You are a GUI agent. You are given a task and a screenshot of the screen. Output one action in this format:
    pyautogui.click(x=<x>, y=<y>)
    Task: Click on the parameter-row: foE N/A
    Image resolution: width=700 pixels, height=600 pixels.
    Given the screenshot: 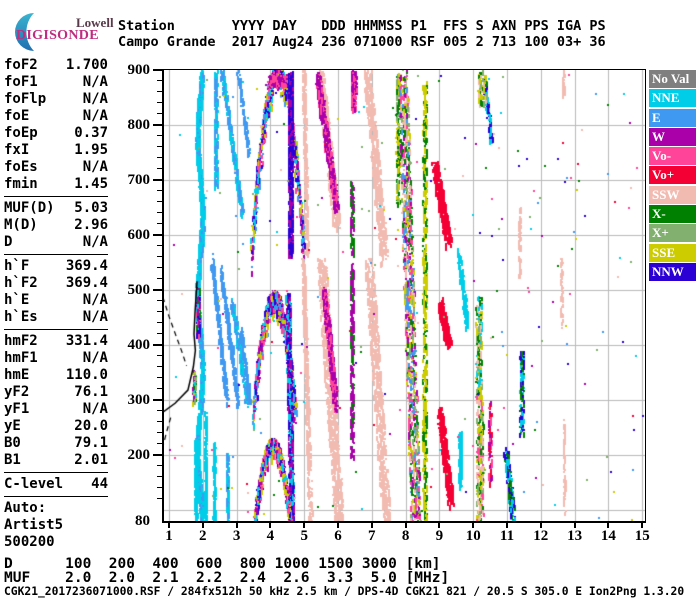 What is the action you would take?
    pyautogui.click(x=56, y=116)
    